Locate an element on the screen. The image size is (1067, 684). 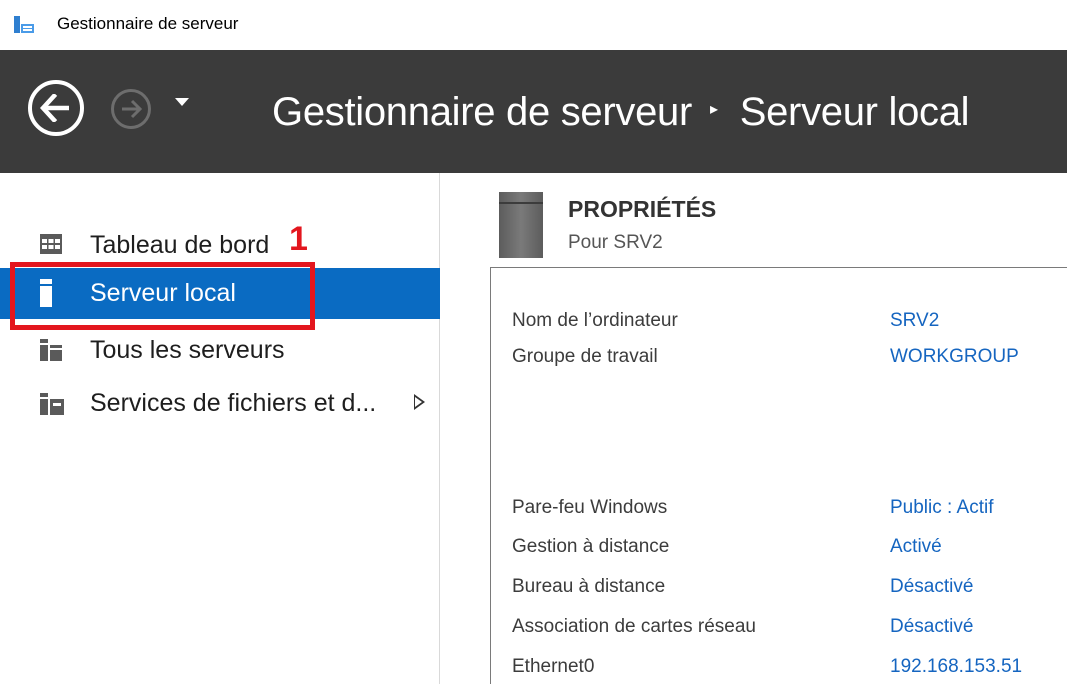
remote-management-link: Activé is located at coordinates (916, 547).